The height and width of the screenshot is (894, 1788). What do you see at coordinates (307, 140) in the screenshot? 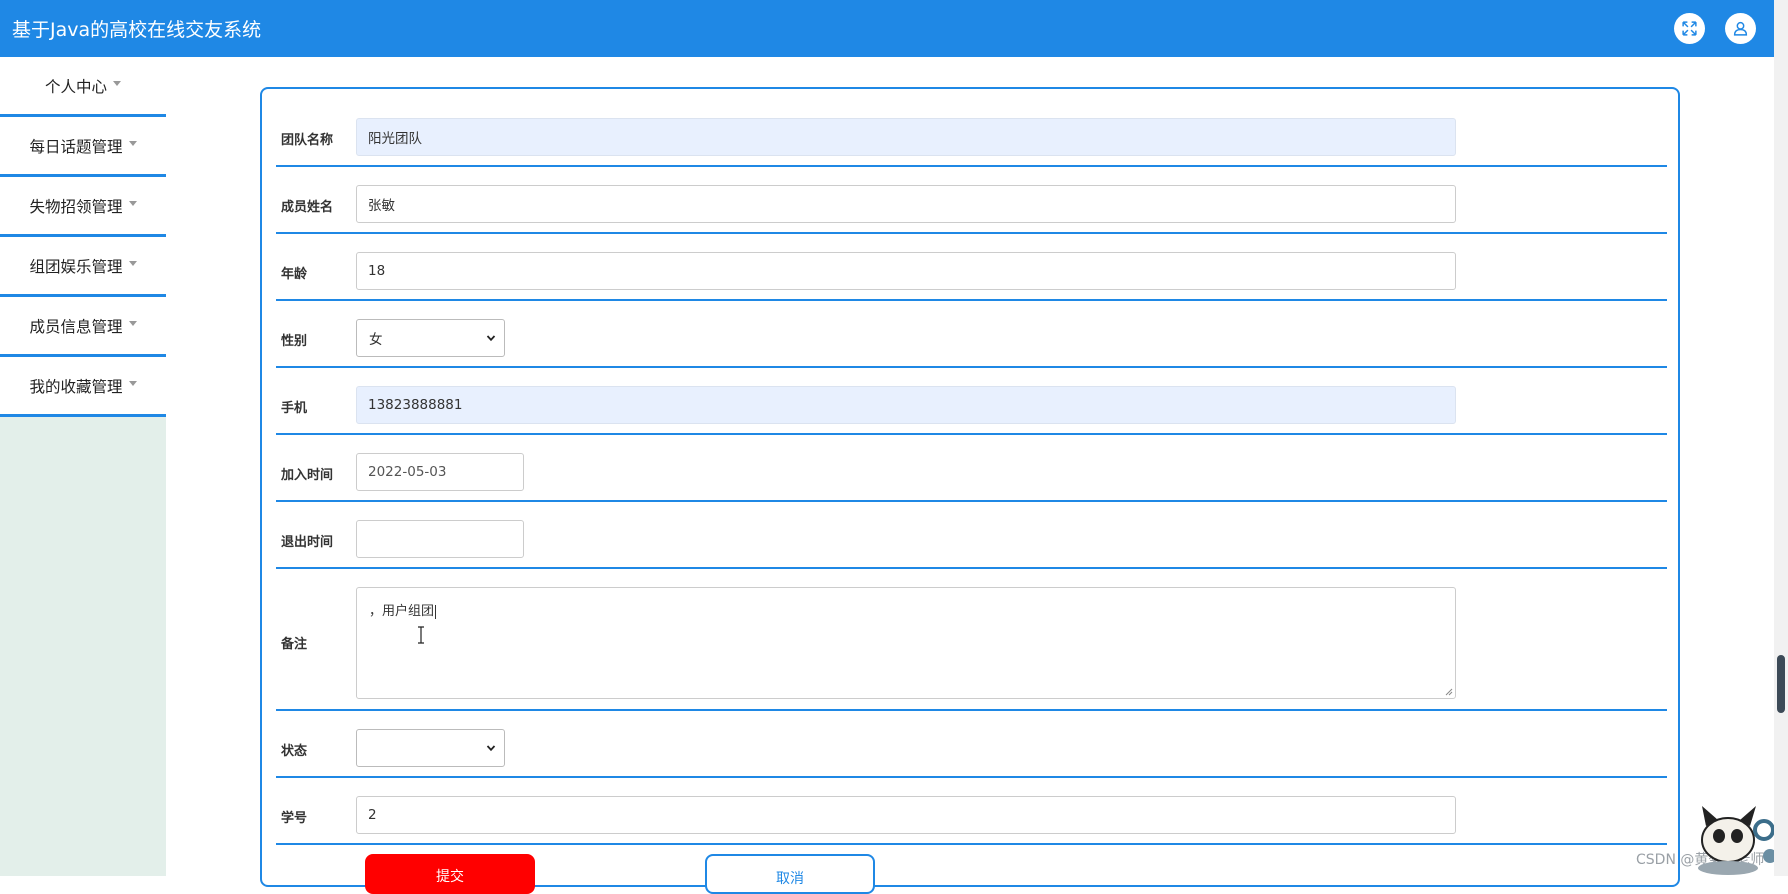
I see `team-name-label: 团队名称` at bounding box center [307, 140].